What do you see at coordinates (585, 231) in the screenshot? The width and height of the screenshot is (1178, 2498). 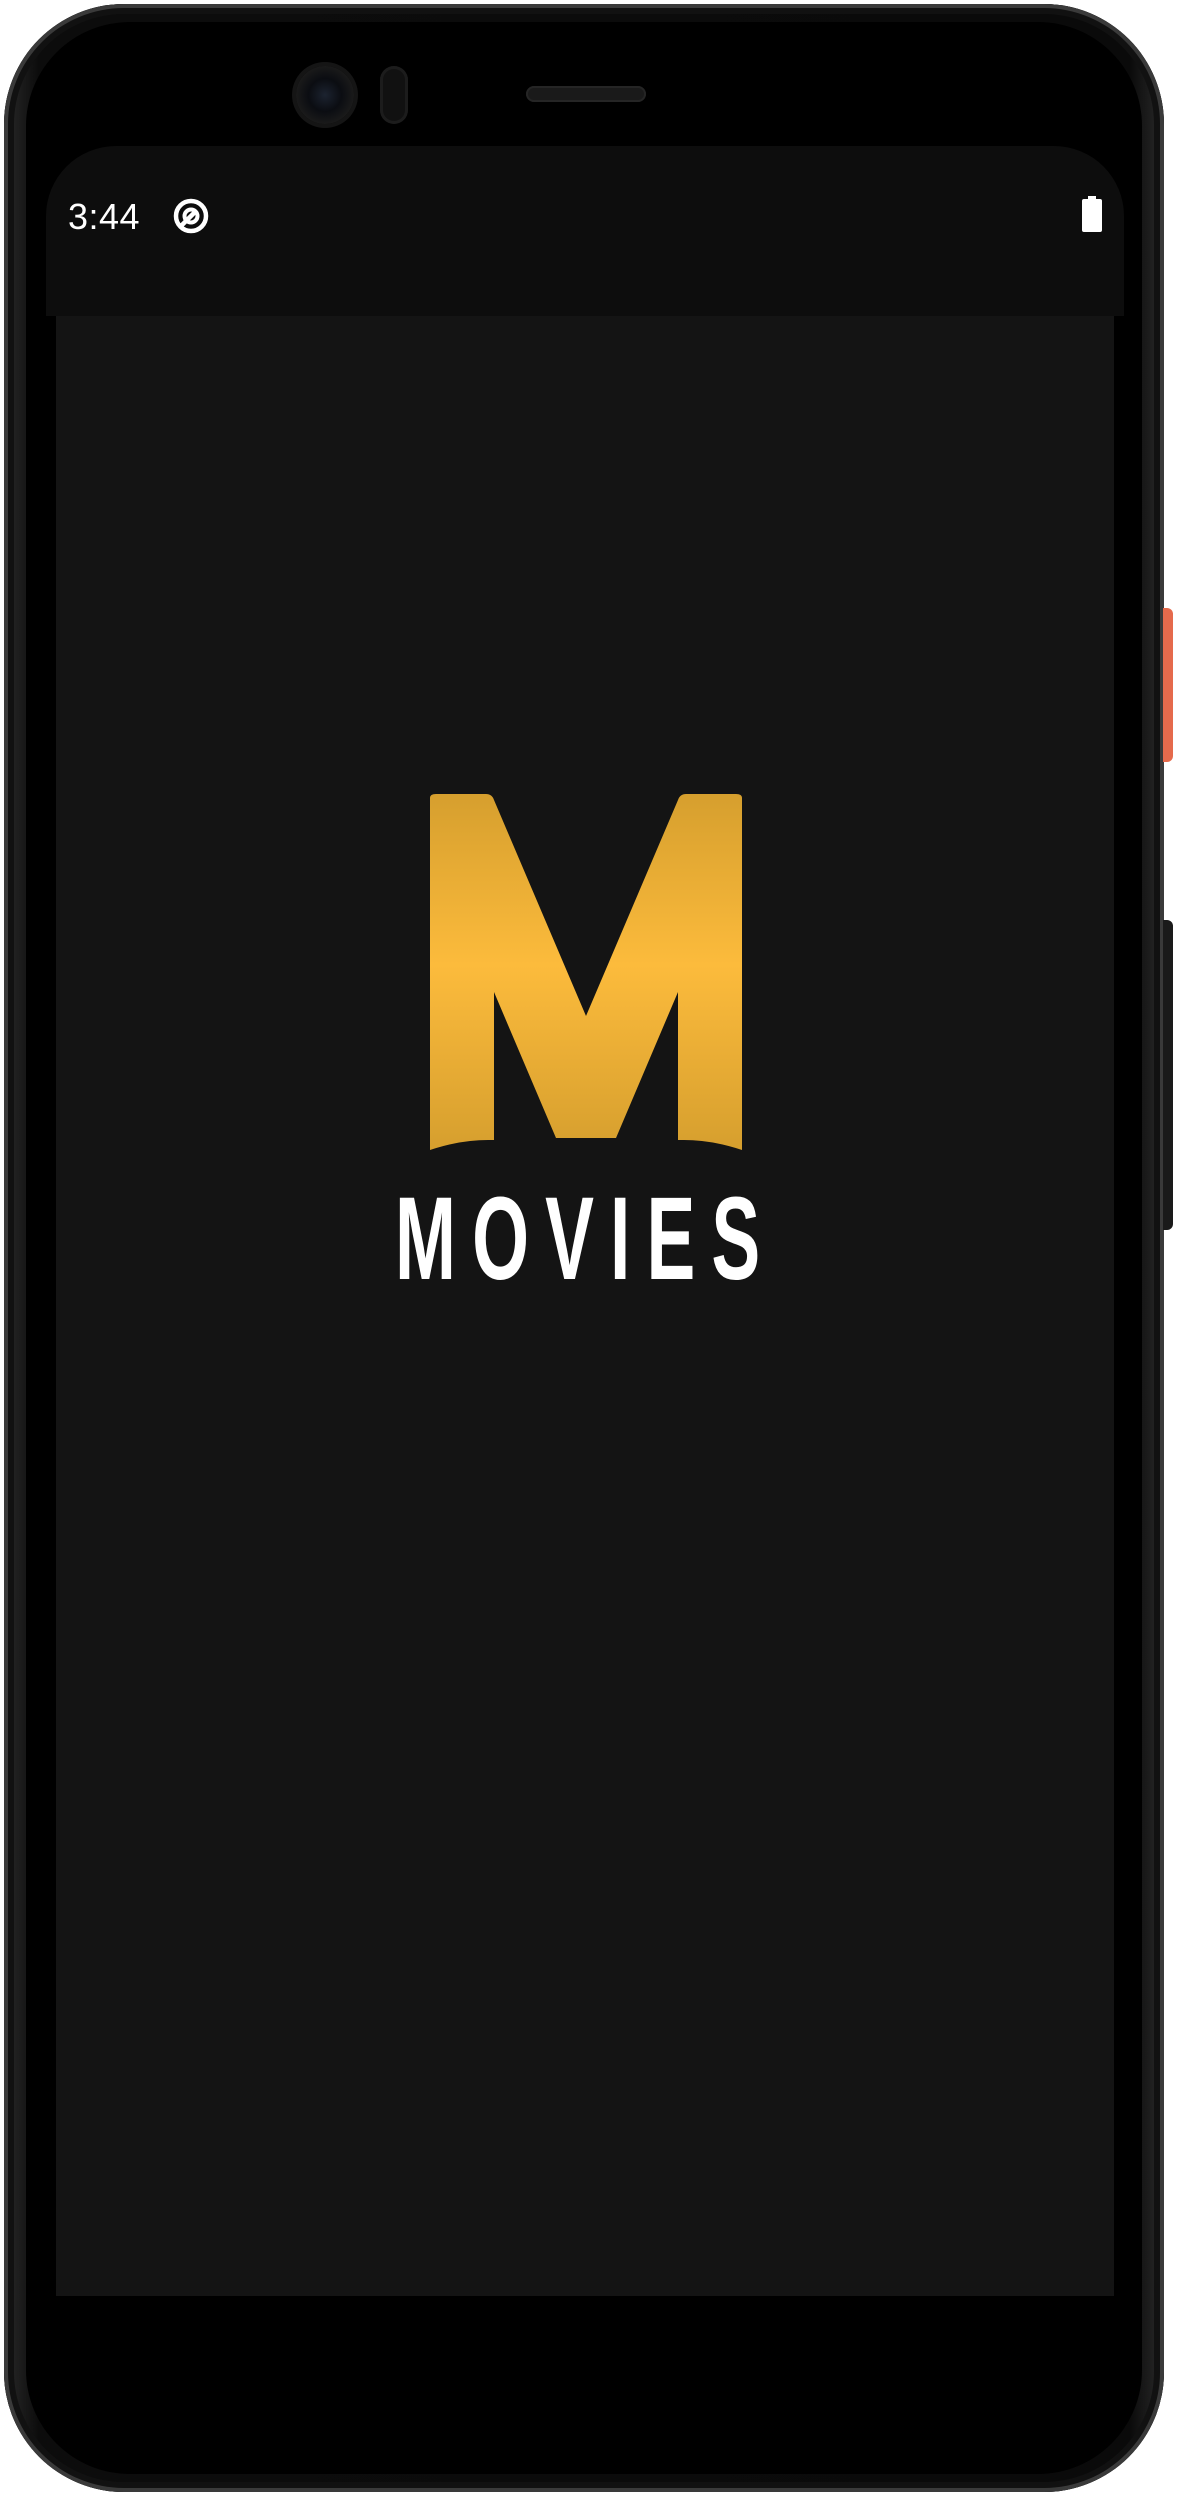 I see `status-bar: 3:44` at bounding box center [585, 231].